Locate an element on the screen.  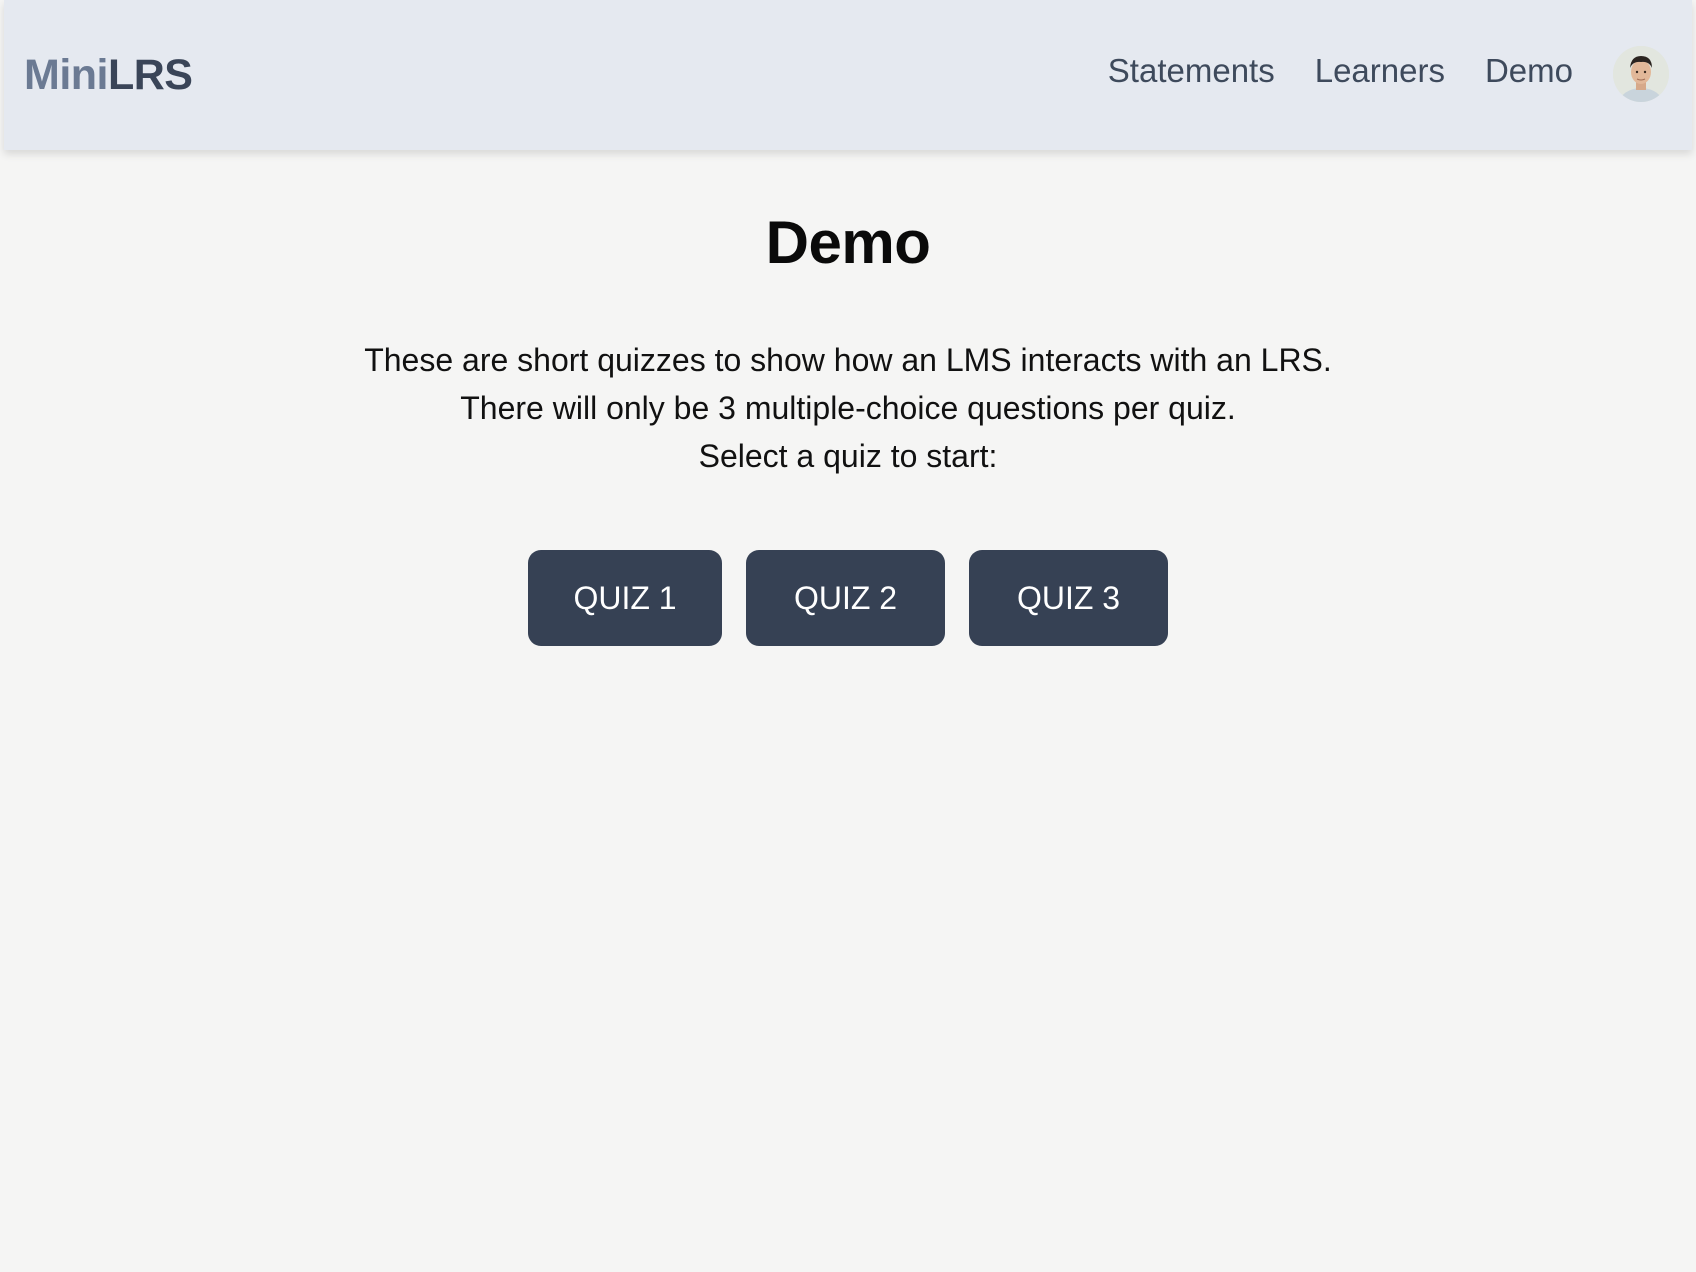
brand-logo: MiniLRS is located at coordinates (108, 75).